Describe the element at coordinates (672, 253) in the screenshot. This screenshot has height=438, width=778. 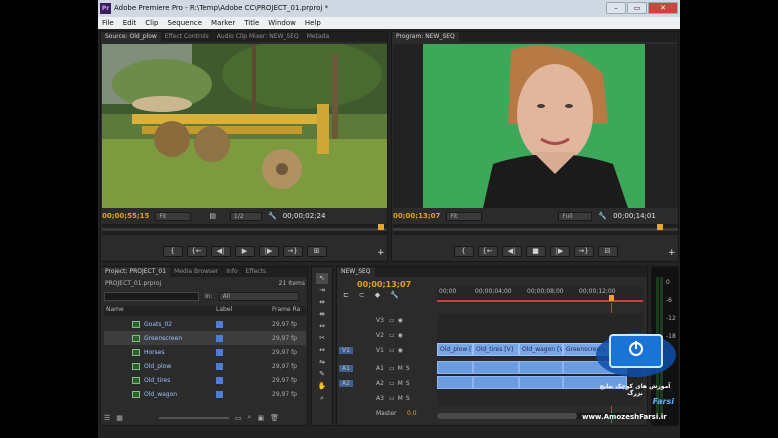
I see `program-add-icon: +` at that location.